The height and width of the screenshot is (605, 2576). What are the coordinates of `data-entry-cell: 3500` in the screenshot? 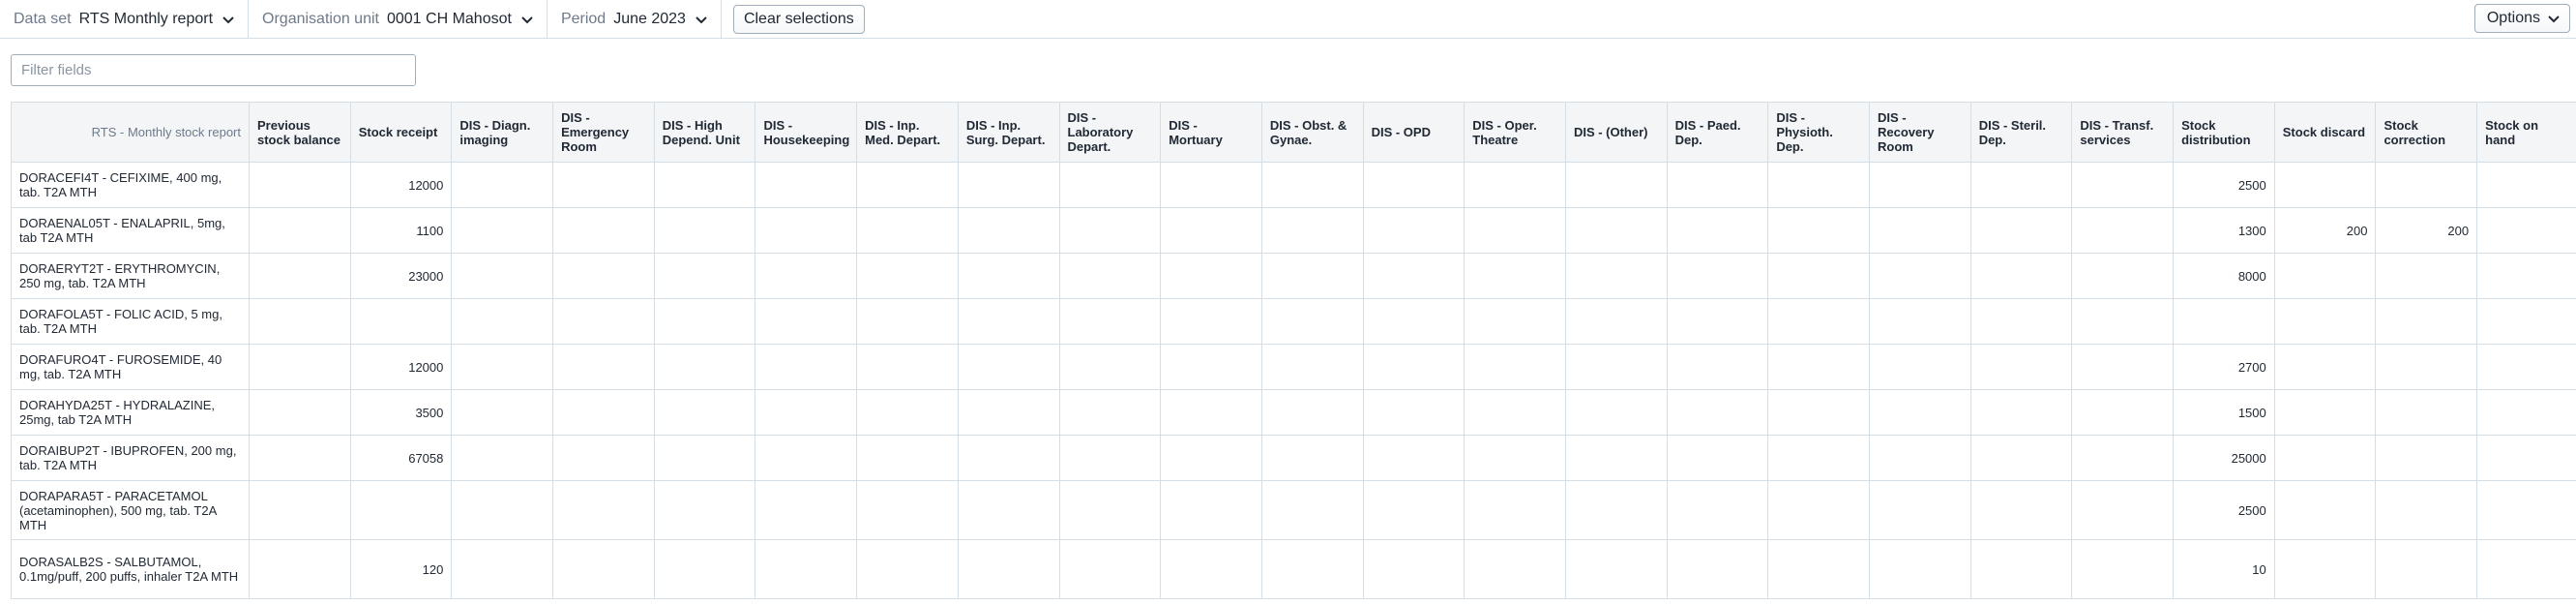 It's located at (401, 412).